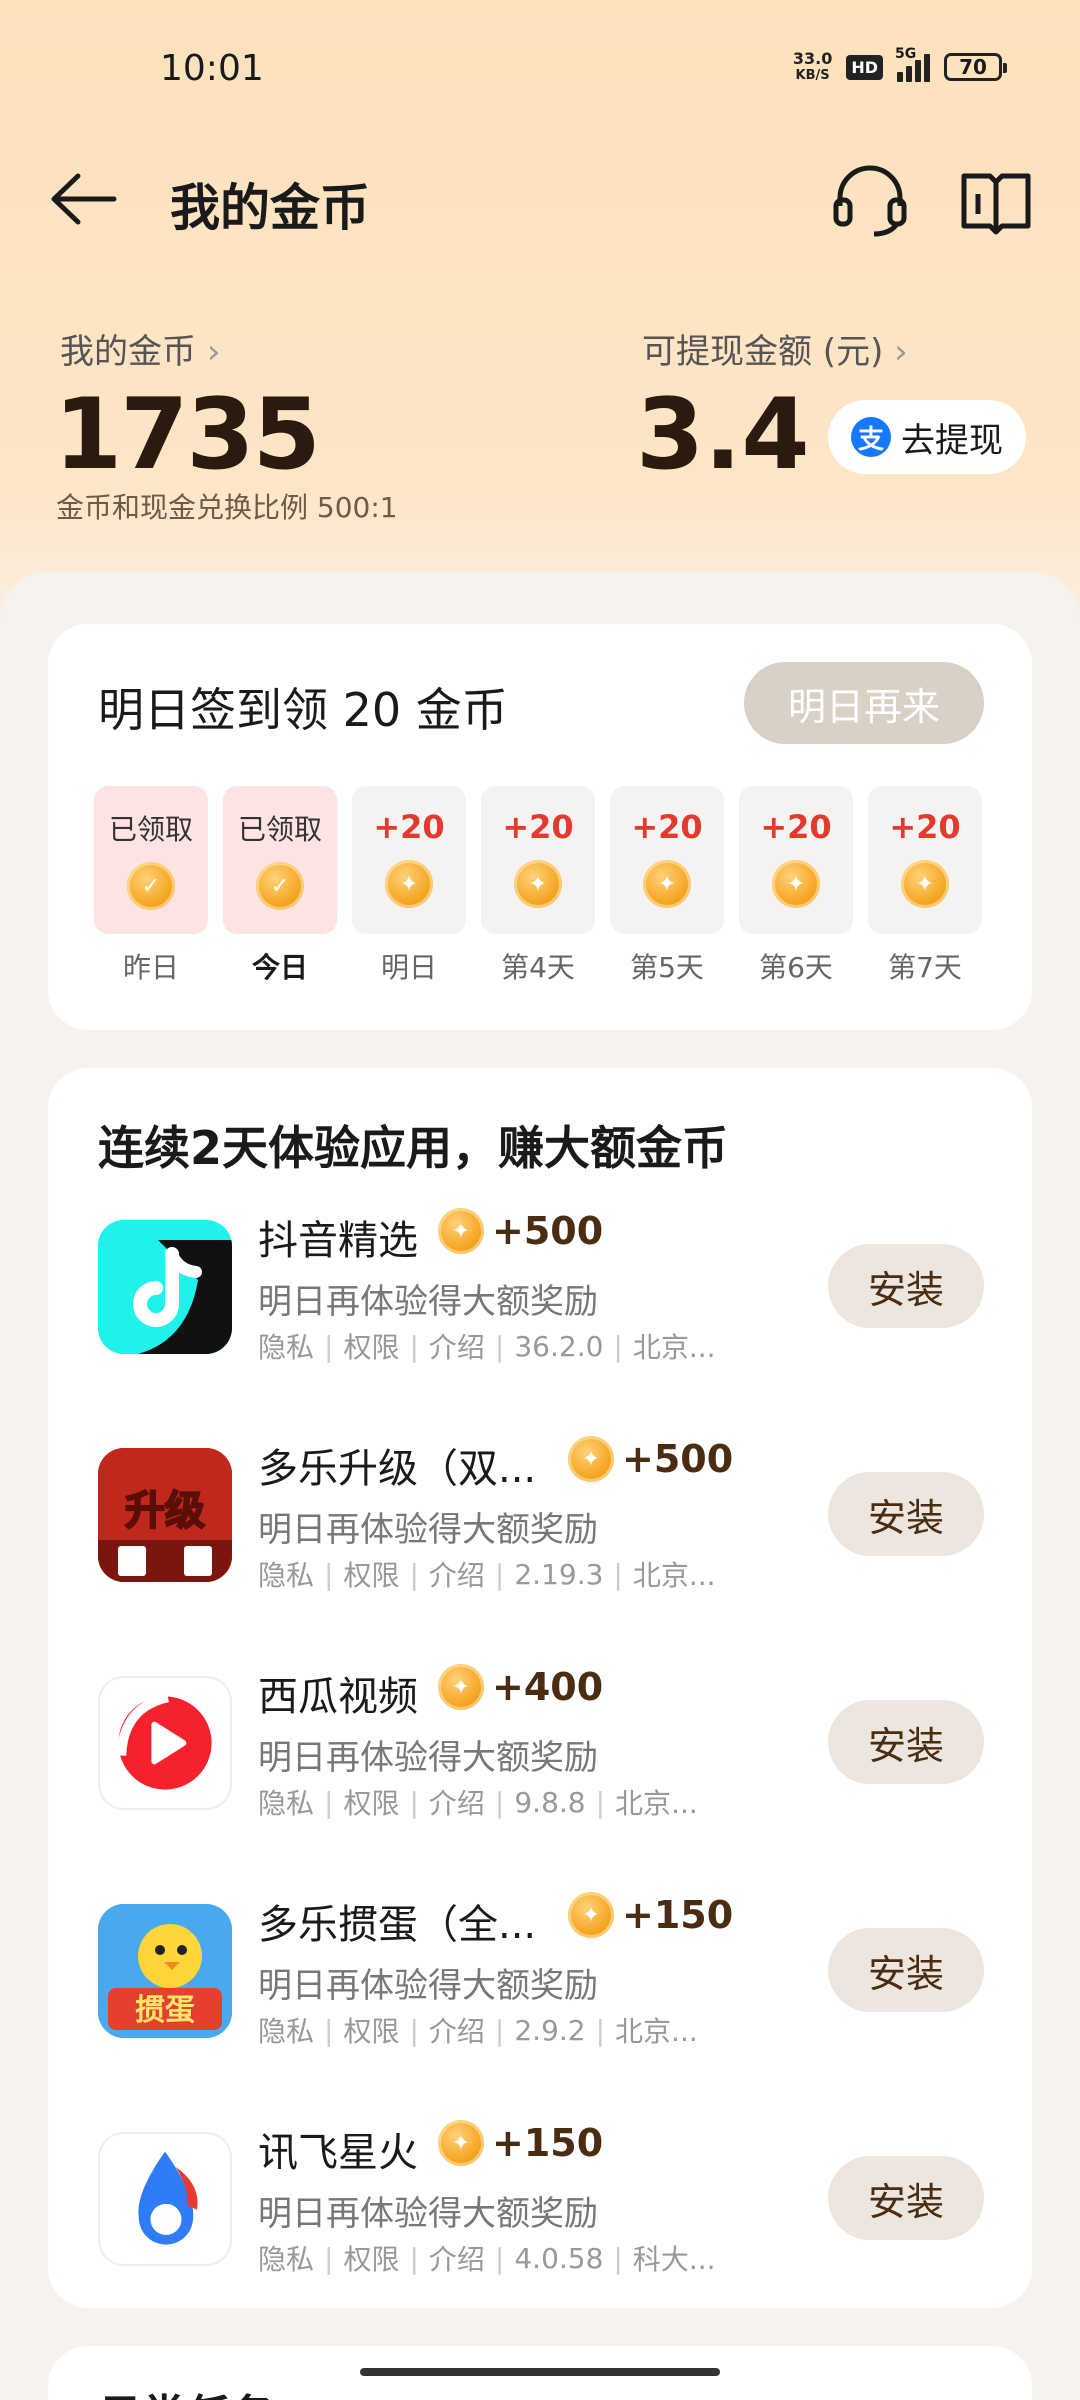 This screenshot has height=2400, width=1080. Describe the element at coordinates (540, 2372) in the screenshot. I see `home-indicator` at that location.